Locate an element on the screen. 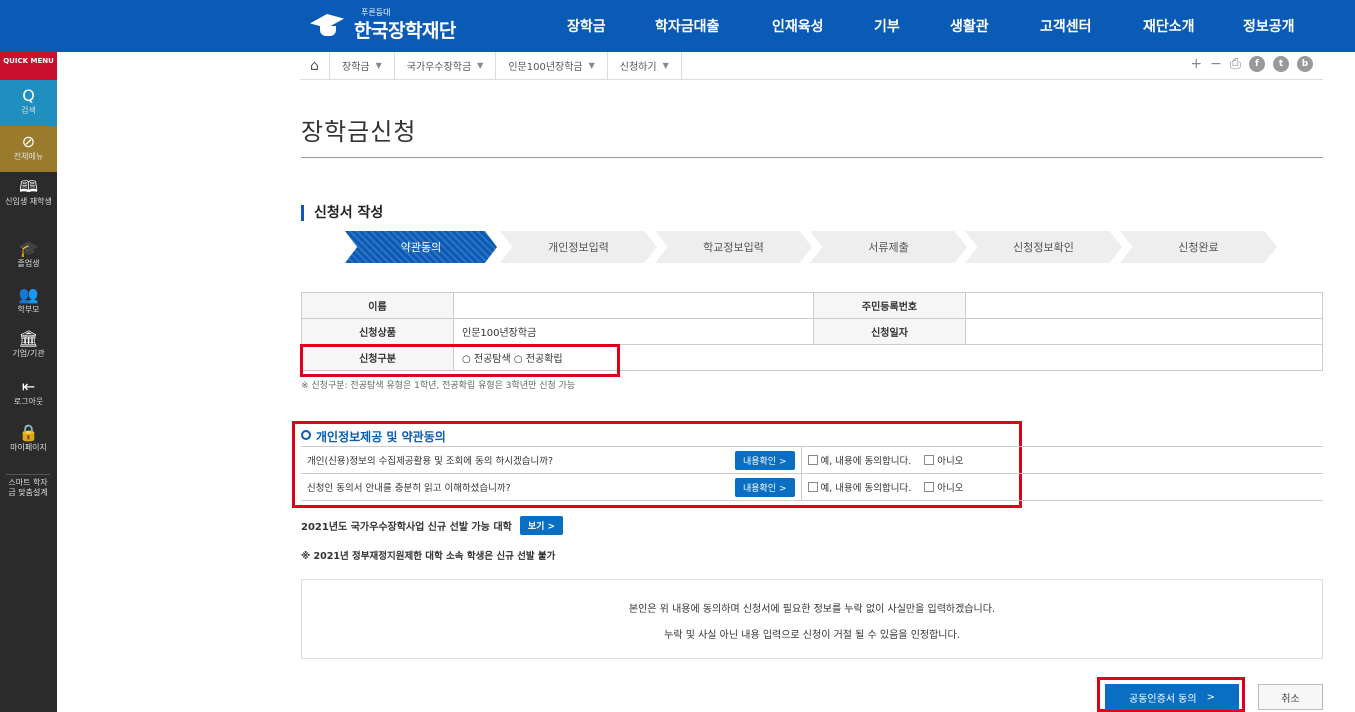 The image size is (1355, 712). sidebar-item-search: Q 검색 is located at coordinates (28, 103).